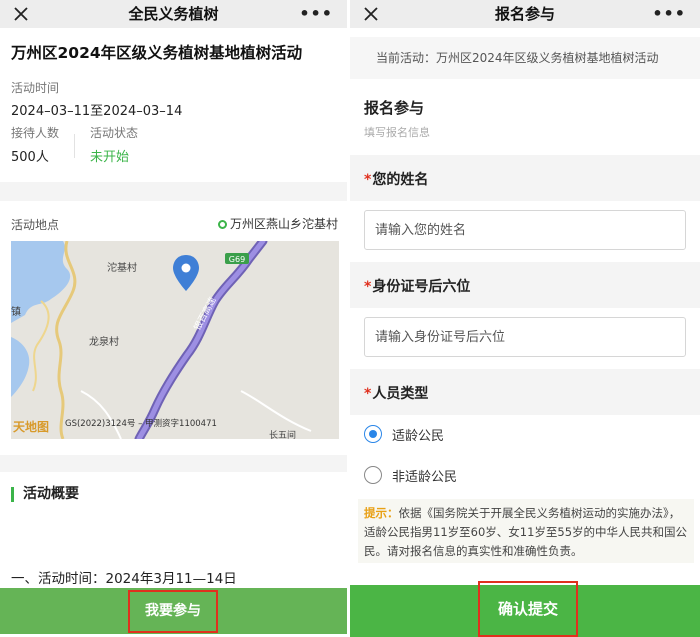 The image size is (700, 637). Describe the element at coordinates (97, 111) in the screenshot. I see `time-value: 2024–03–11至2024–03–14` at that location.